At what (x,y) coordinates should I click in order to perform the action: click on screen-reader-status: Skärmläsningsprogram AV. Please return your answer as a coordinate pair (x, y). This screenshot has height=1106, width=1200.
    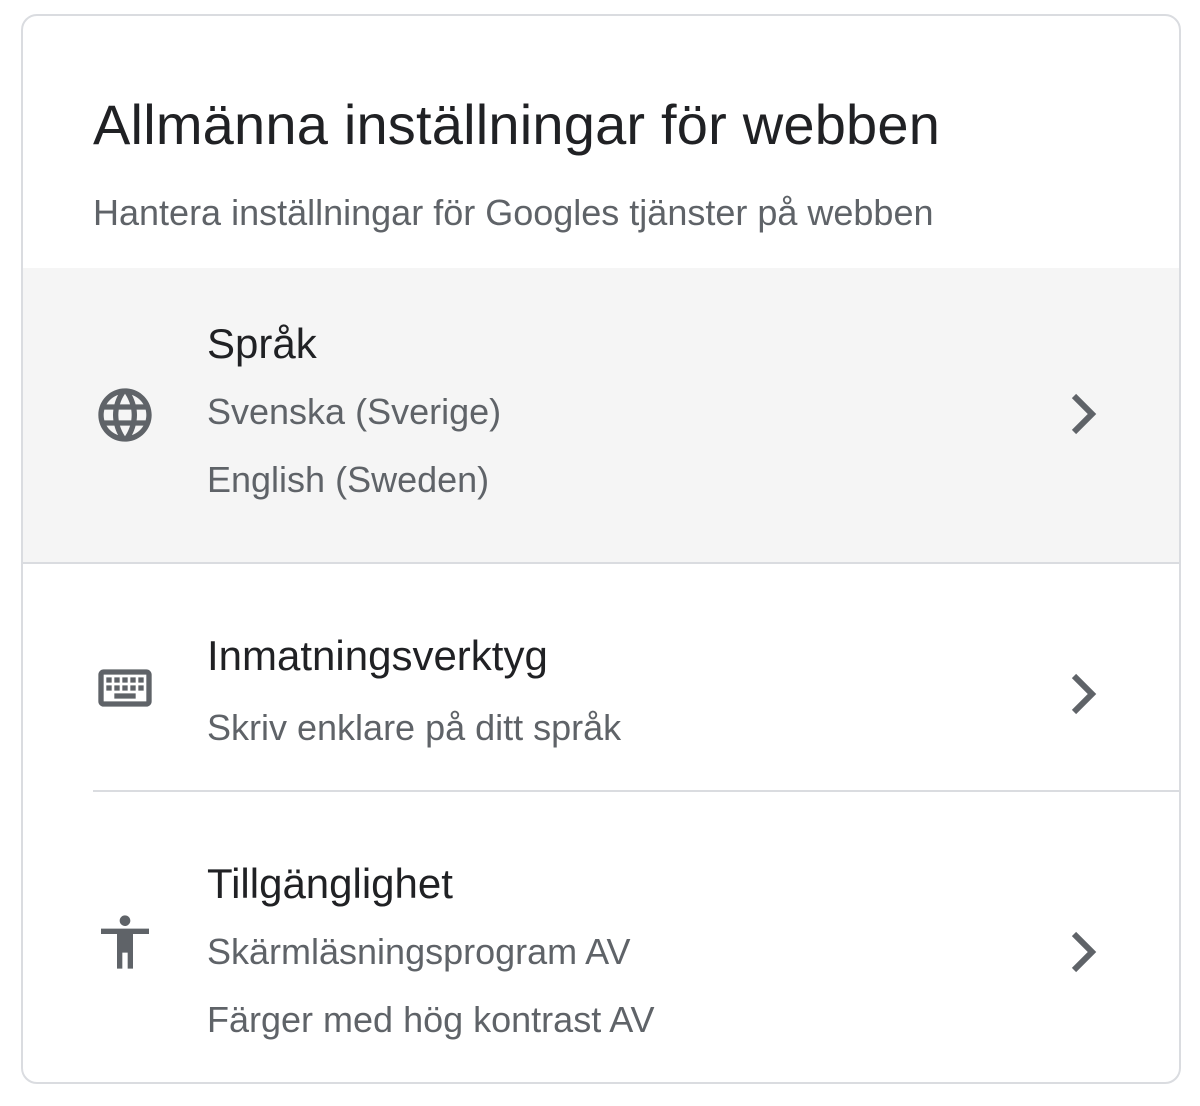
    Looking at the image, I should click on (419, 951).